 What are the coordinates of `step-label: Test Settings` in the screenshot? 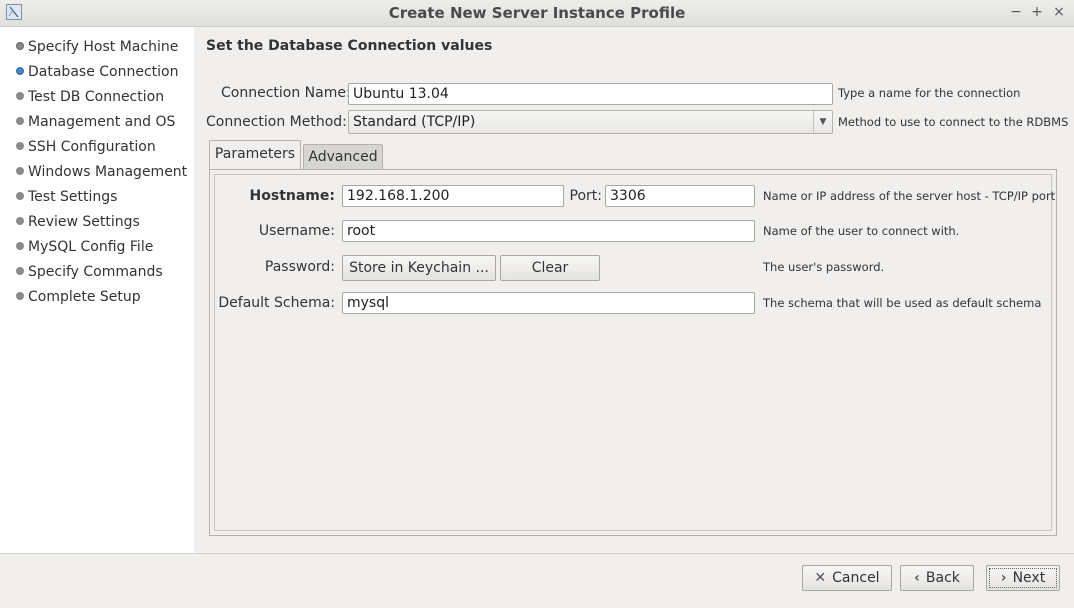 It's located at (73, 197).